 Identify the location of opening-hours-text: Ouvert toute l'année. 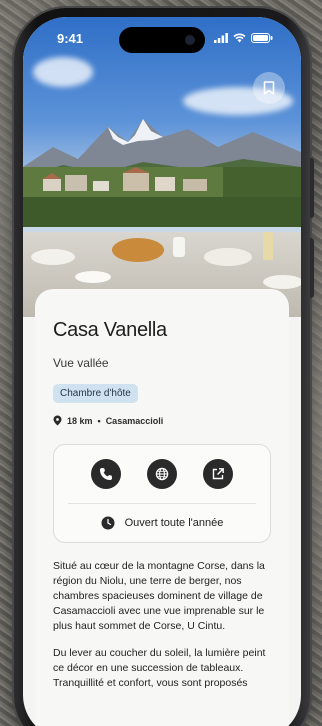
(174, 523).